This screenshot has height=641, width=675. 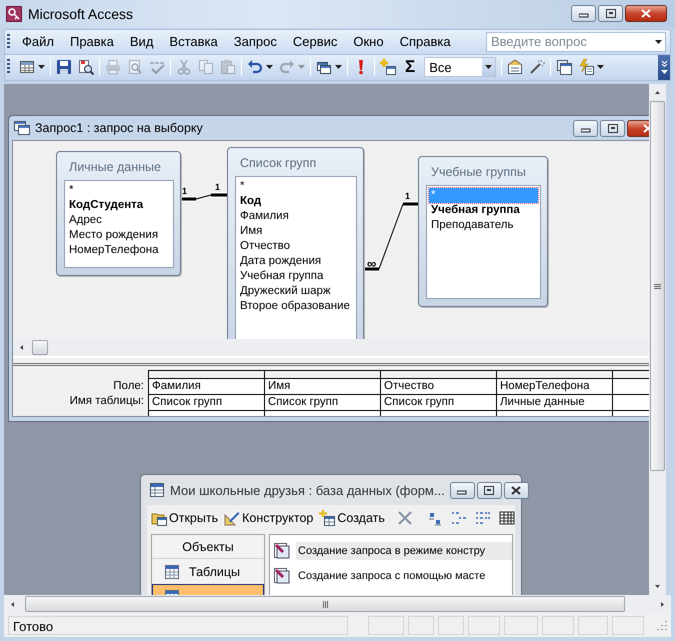 What do you see at coordinates (324, 67) in the screenshot?
I see `query-type-icon` at bounding box center [324, 67].